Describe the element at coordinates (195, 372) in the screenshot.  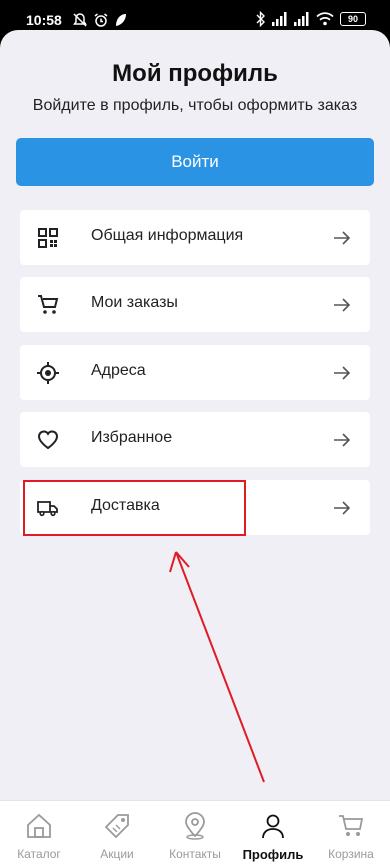
I see `menu-item-addresses: Адреса` at that location.